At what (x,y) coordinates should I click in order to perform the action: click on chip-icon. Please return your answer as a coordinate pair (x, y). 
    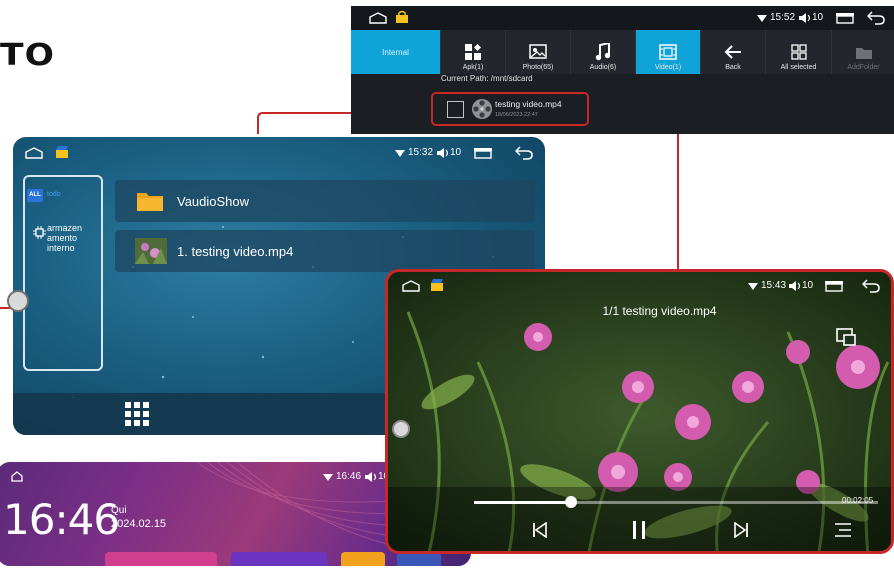
    Looking at the image, I should click on (39, 232).